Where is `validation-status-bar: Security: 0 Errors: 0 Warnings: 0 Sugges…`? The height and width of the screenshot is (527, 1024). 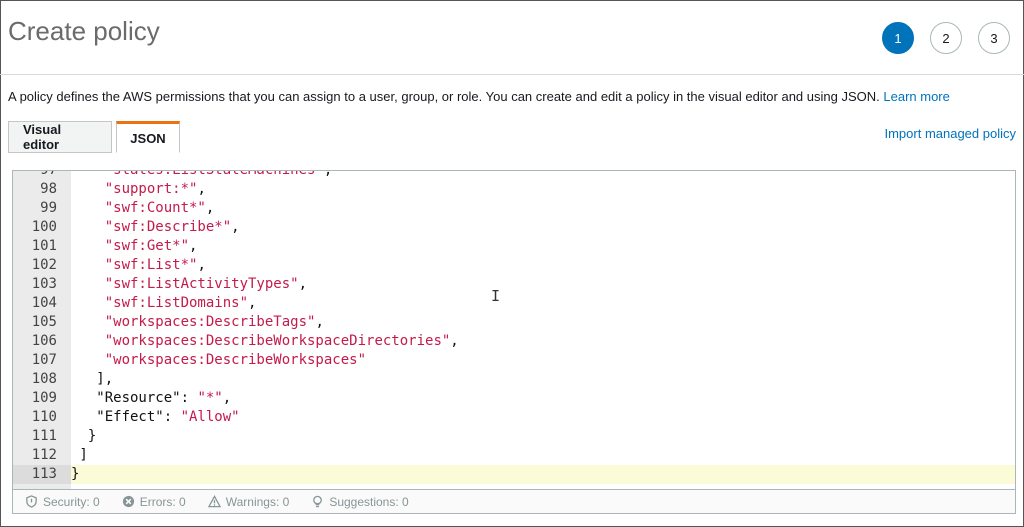 validation-status-bar: Security: 0 Errors: 0 Warnings: 0 Sugges… is located at coordinates (514, 502).